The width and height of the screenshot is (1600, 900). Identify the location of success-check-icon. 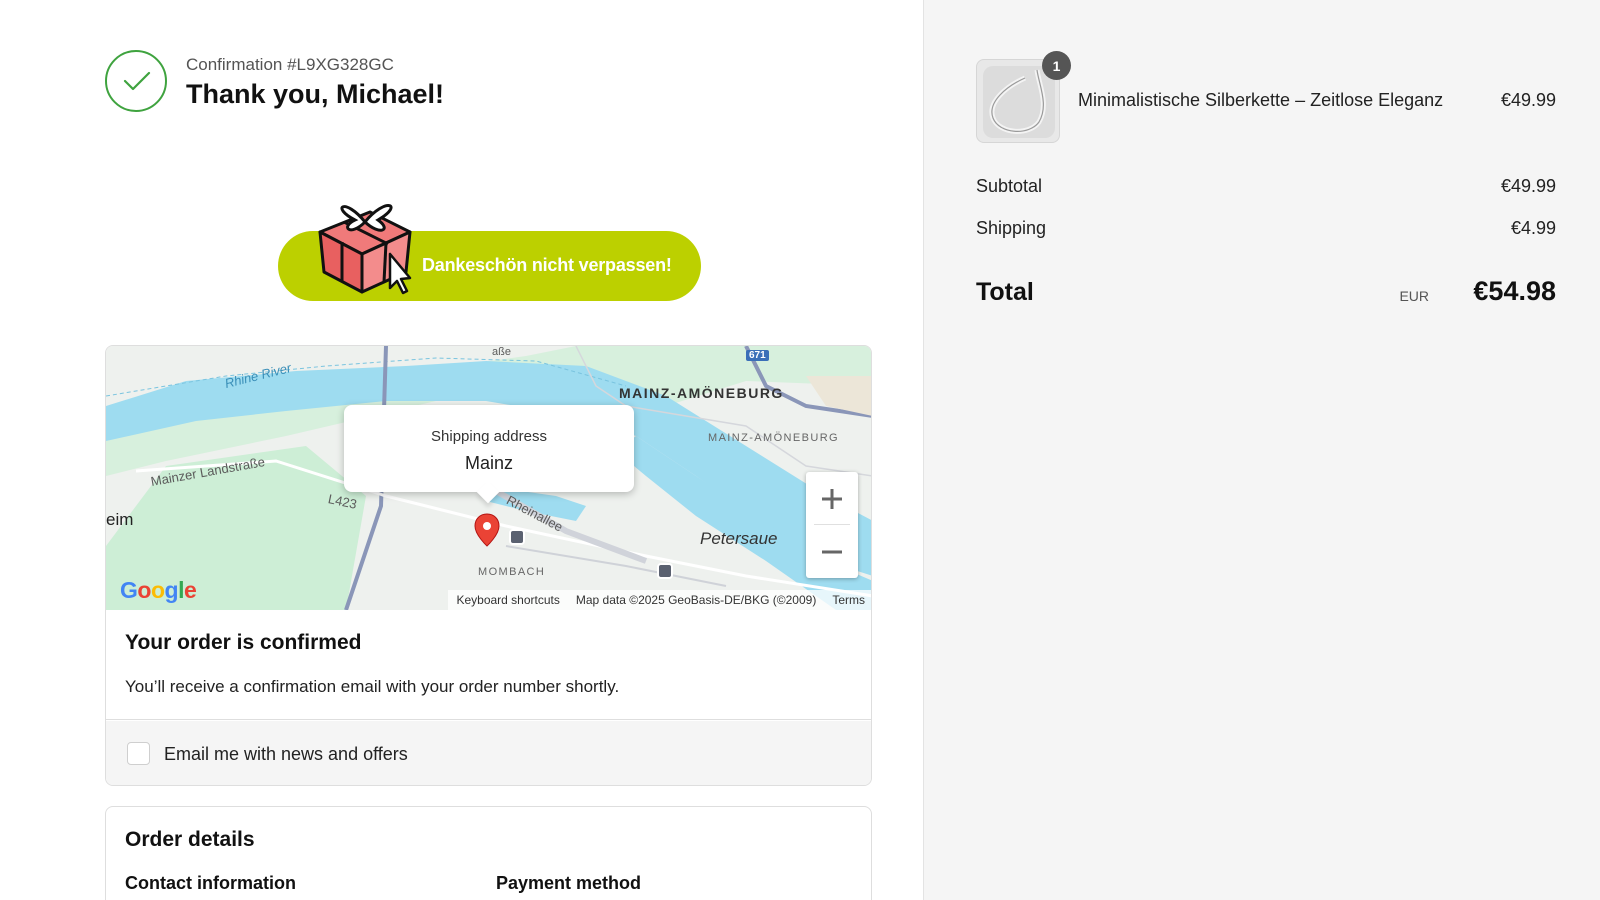
(136, 81).